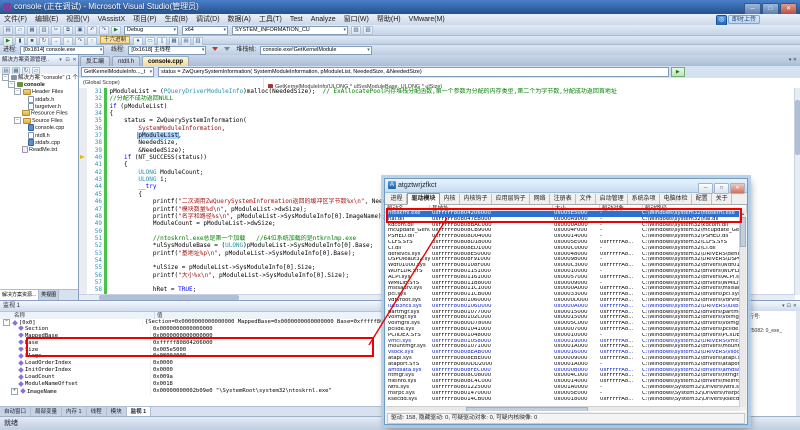  What do you see at coordinates (39, 77) in the screenshot?
I see `tree-item--console-1-: − 解决方案 "console" (1 个项目)` at bounding box center [39, 77].